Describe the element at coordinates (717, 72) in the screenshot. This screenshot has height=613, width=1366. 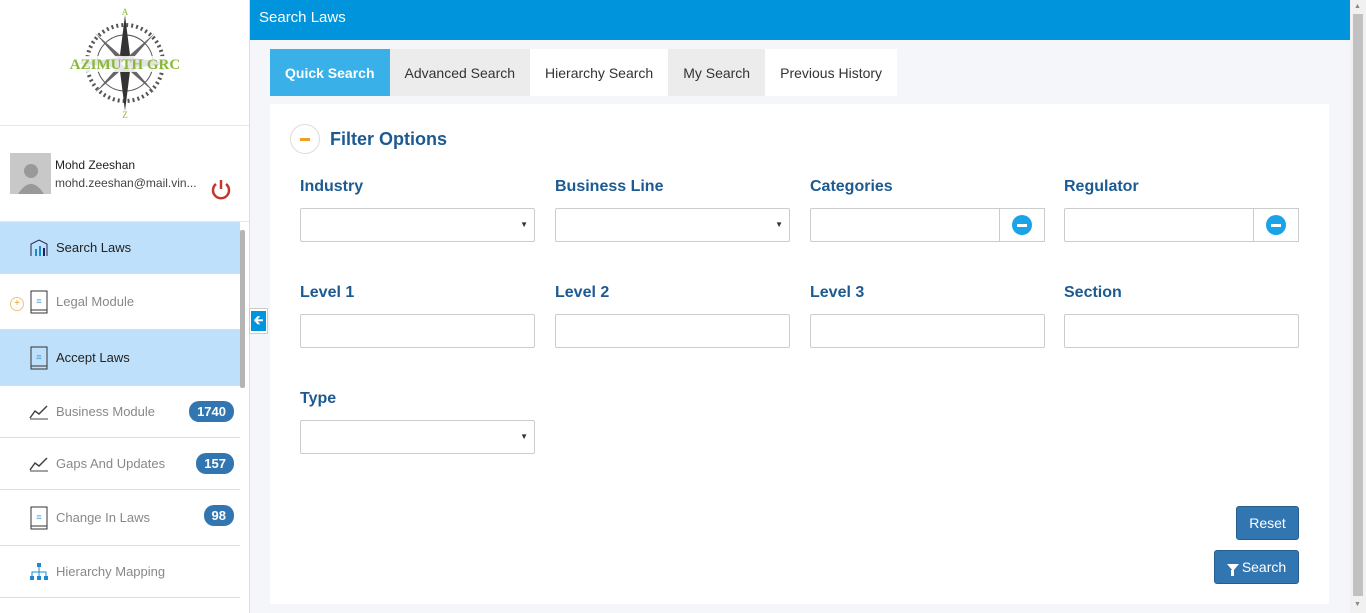
I see `tab-my-search: My Search` at that location.